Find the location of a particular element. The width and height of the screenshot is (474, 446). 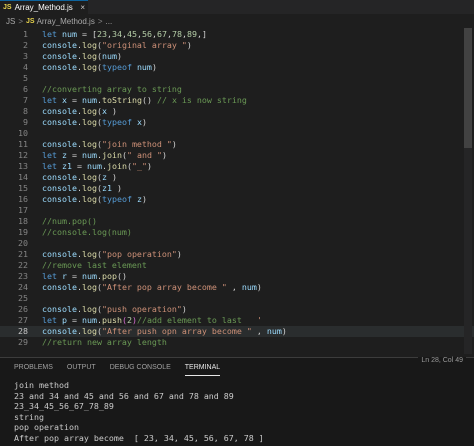

code-token: 78 is located at coordinates (176, 34).